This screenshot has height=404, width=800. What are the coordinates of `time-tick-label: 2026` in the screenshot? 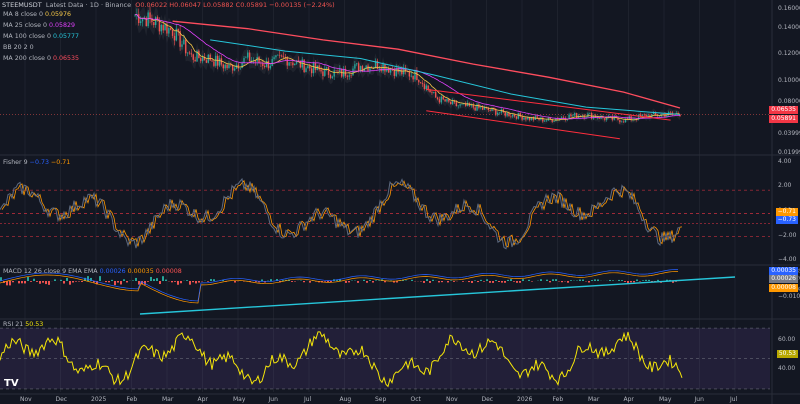 It's located at (524, 399).